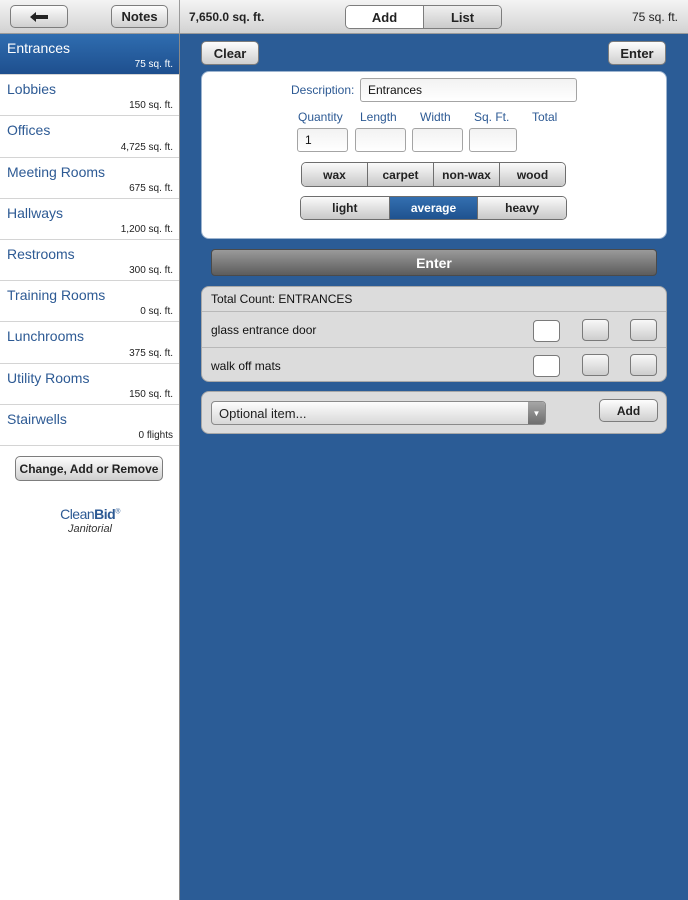  I want to click on room-area: 675 sq. ft., so click(151, 188).